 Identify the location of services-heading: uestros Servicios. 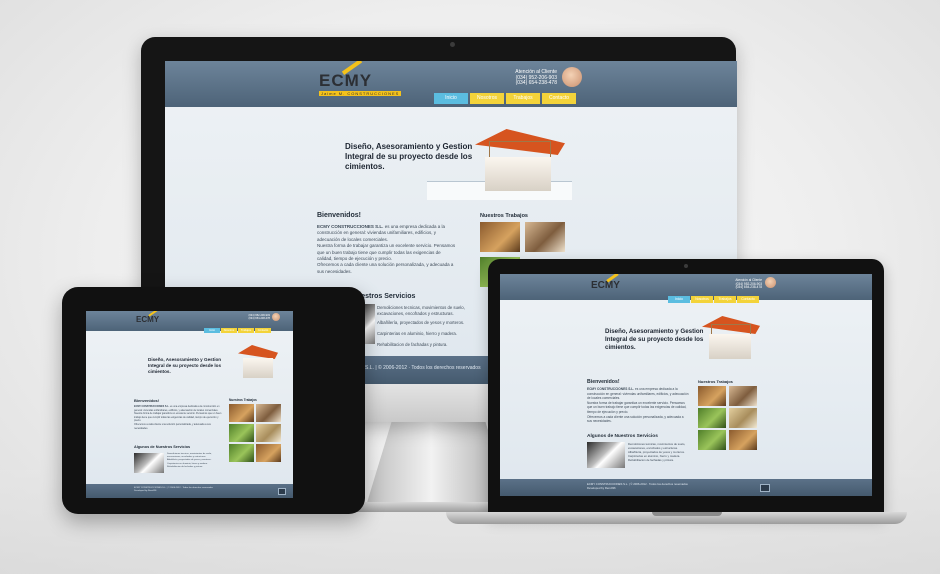
(386, 296).